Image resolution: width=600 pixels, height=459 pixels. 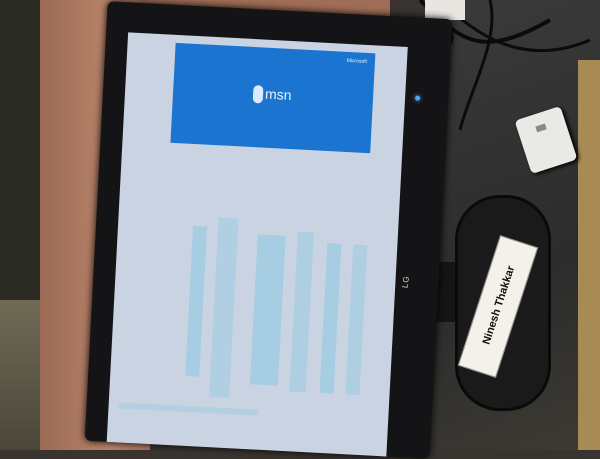 What do you see at coordinates (258, 94) in the screenshot?
I see `msn-butterfly-icon` at bounding box center [258, 94].